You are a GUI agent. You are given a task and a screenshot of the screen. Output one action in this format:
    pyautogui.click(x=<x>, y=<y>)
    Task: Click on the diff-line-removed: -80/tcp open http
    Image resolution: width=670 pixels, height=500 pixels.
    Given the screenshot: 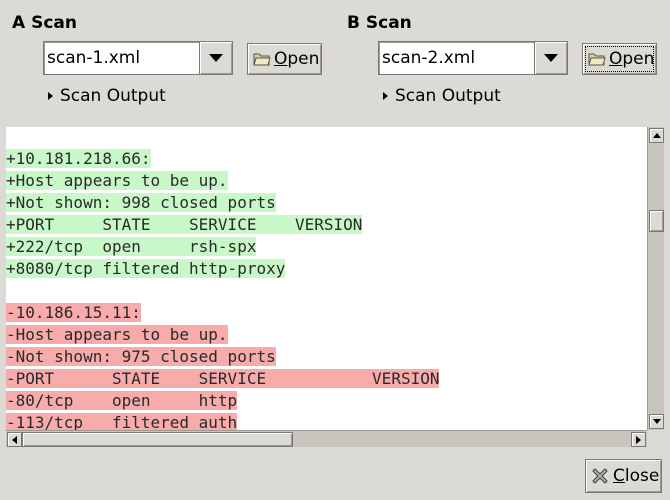 What is the action you would take?
    pyautogui.click(x=122, y=400)
    